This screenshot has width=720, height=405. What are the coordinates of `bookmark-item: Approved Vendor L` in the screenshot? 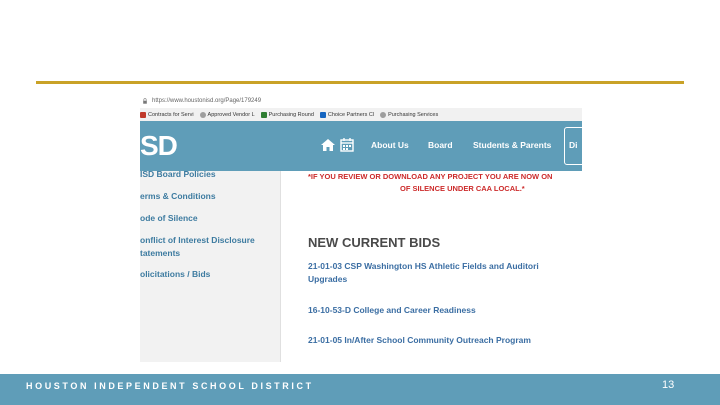 It's located at (227, 114).